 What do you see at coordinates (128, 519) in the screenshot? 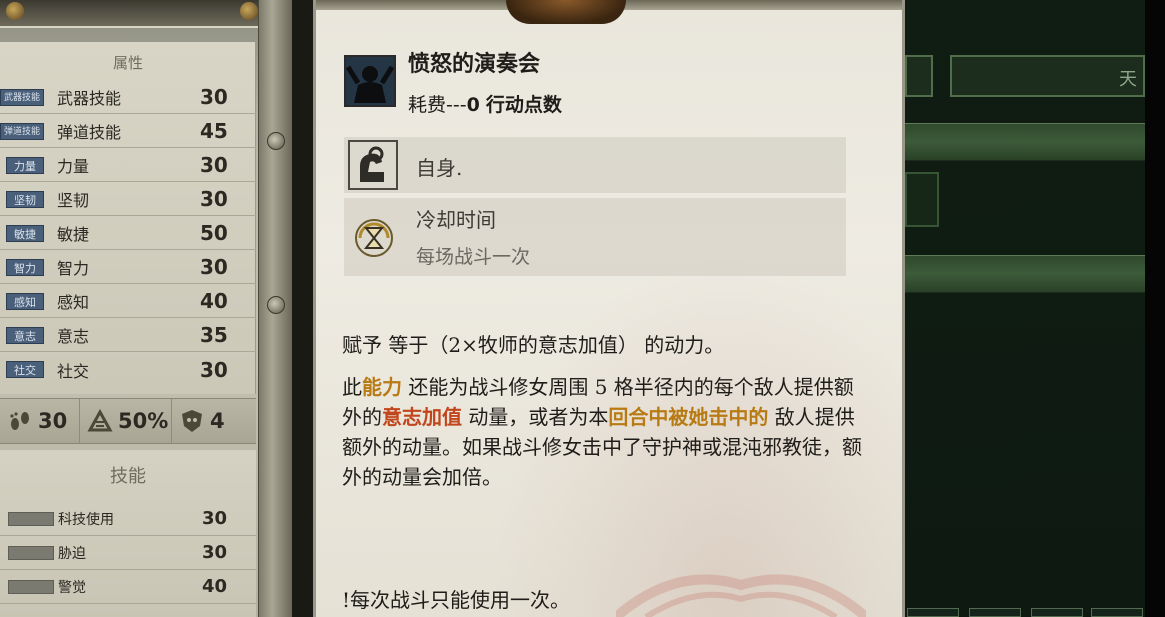
I see `skill-row-tech-use: 科技使用 30` at bounding box center [128, 519].